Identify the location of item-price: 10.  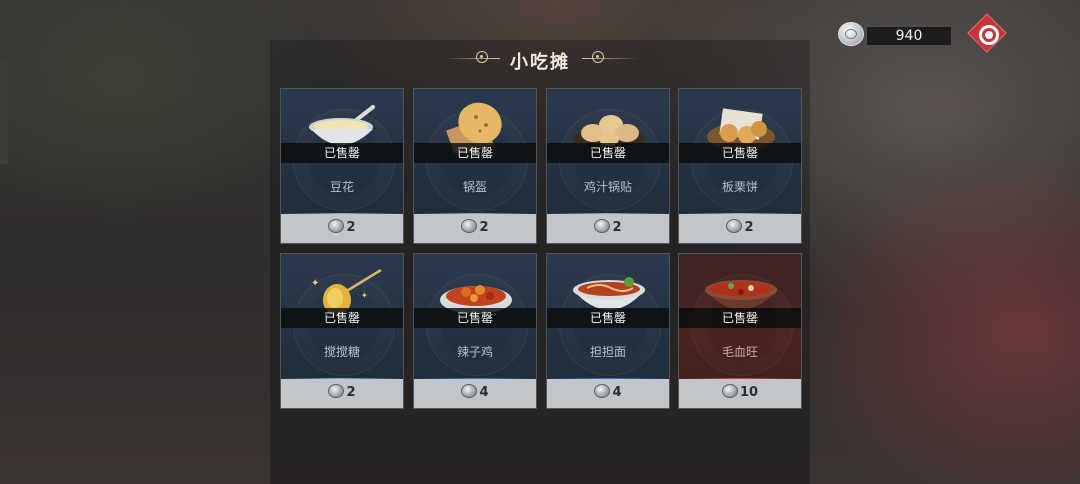
(749, 392).